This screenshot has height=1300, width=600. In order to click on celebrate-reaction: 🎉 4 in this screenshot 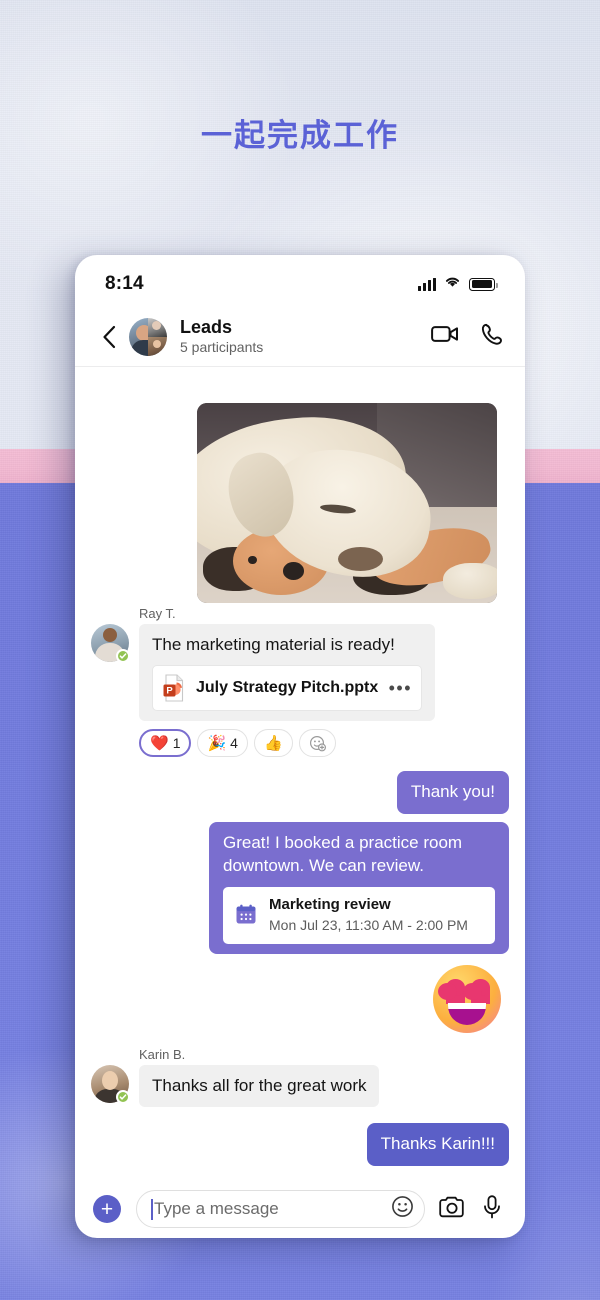, I will do `click(222, 743)`.